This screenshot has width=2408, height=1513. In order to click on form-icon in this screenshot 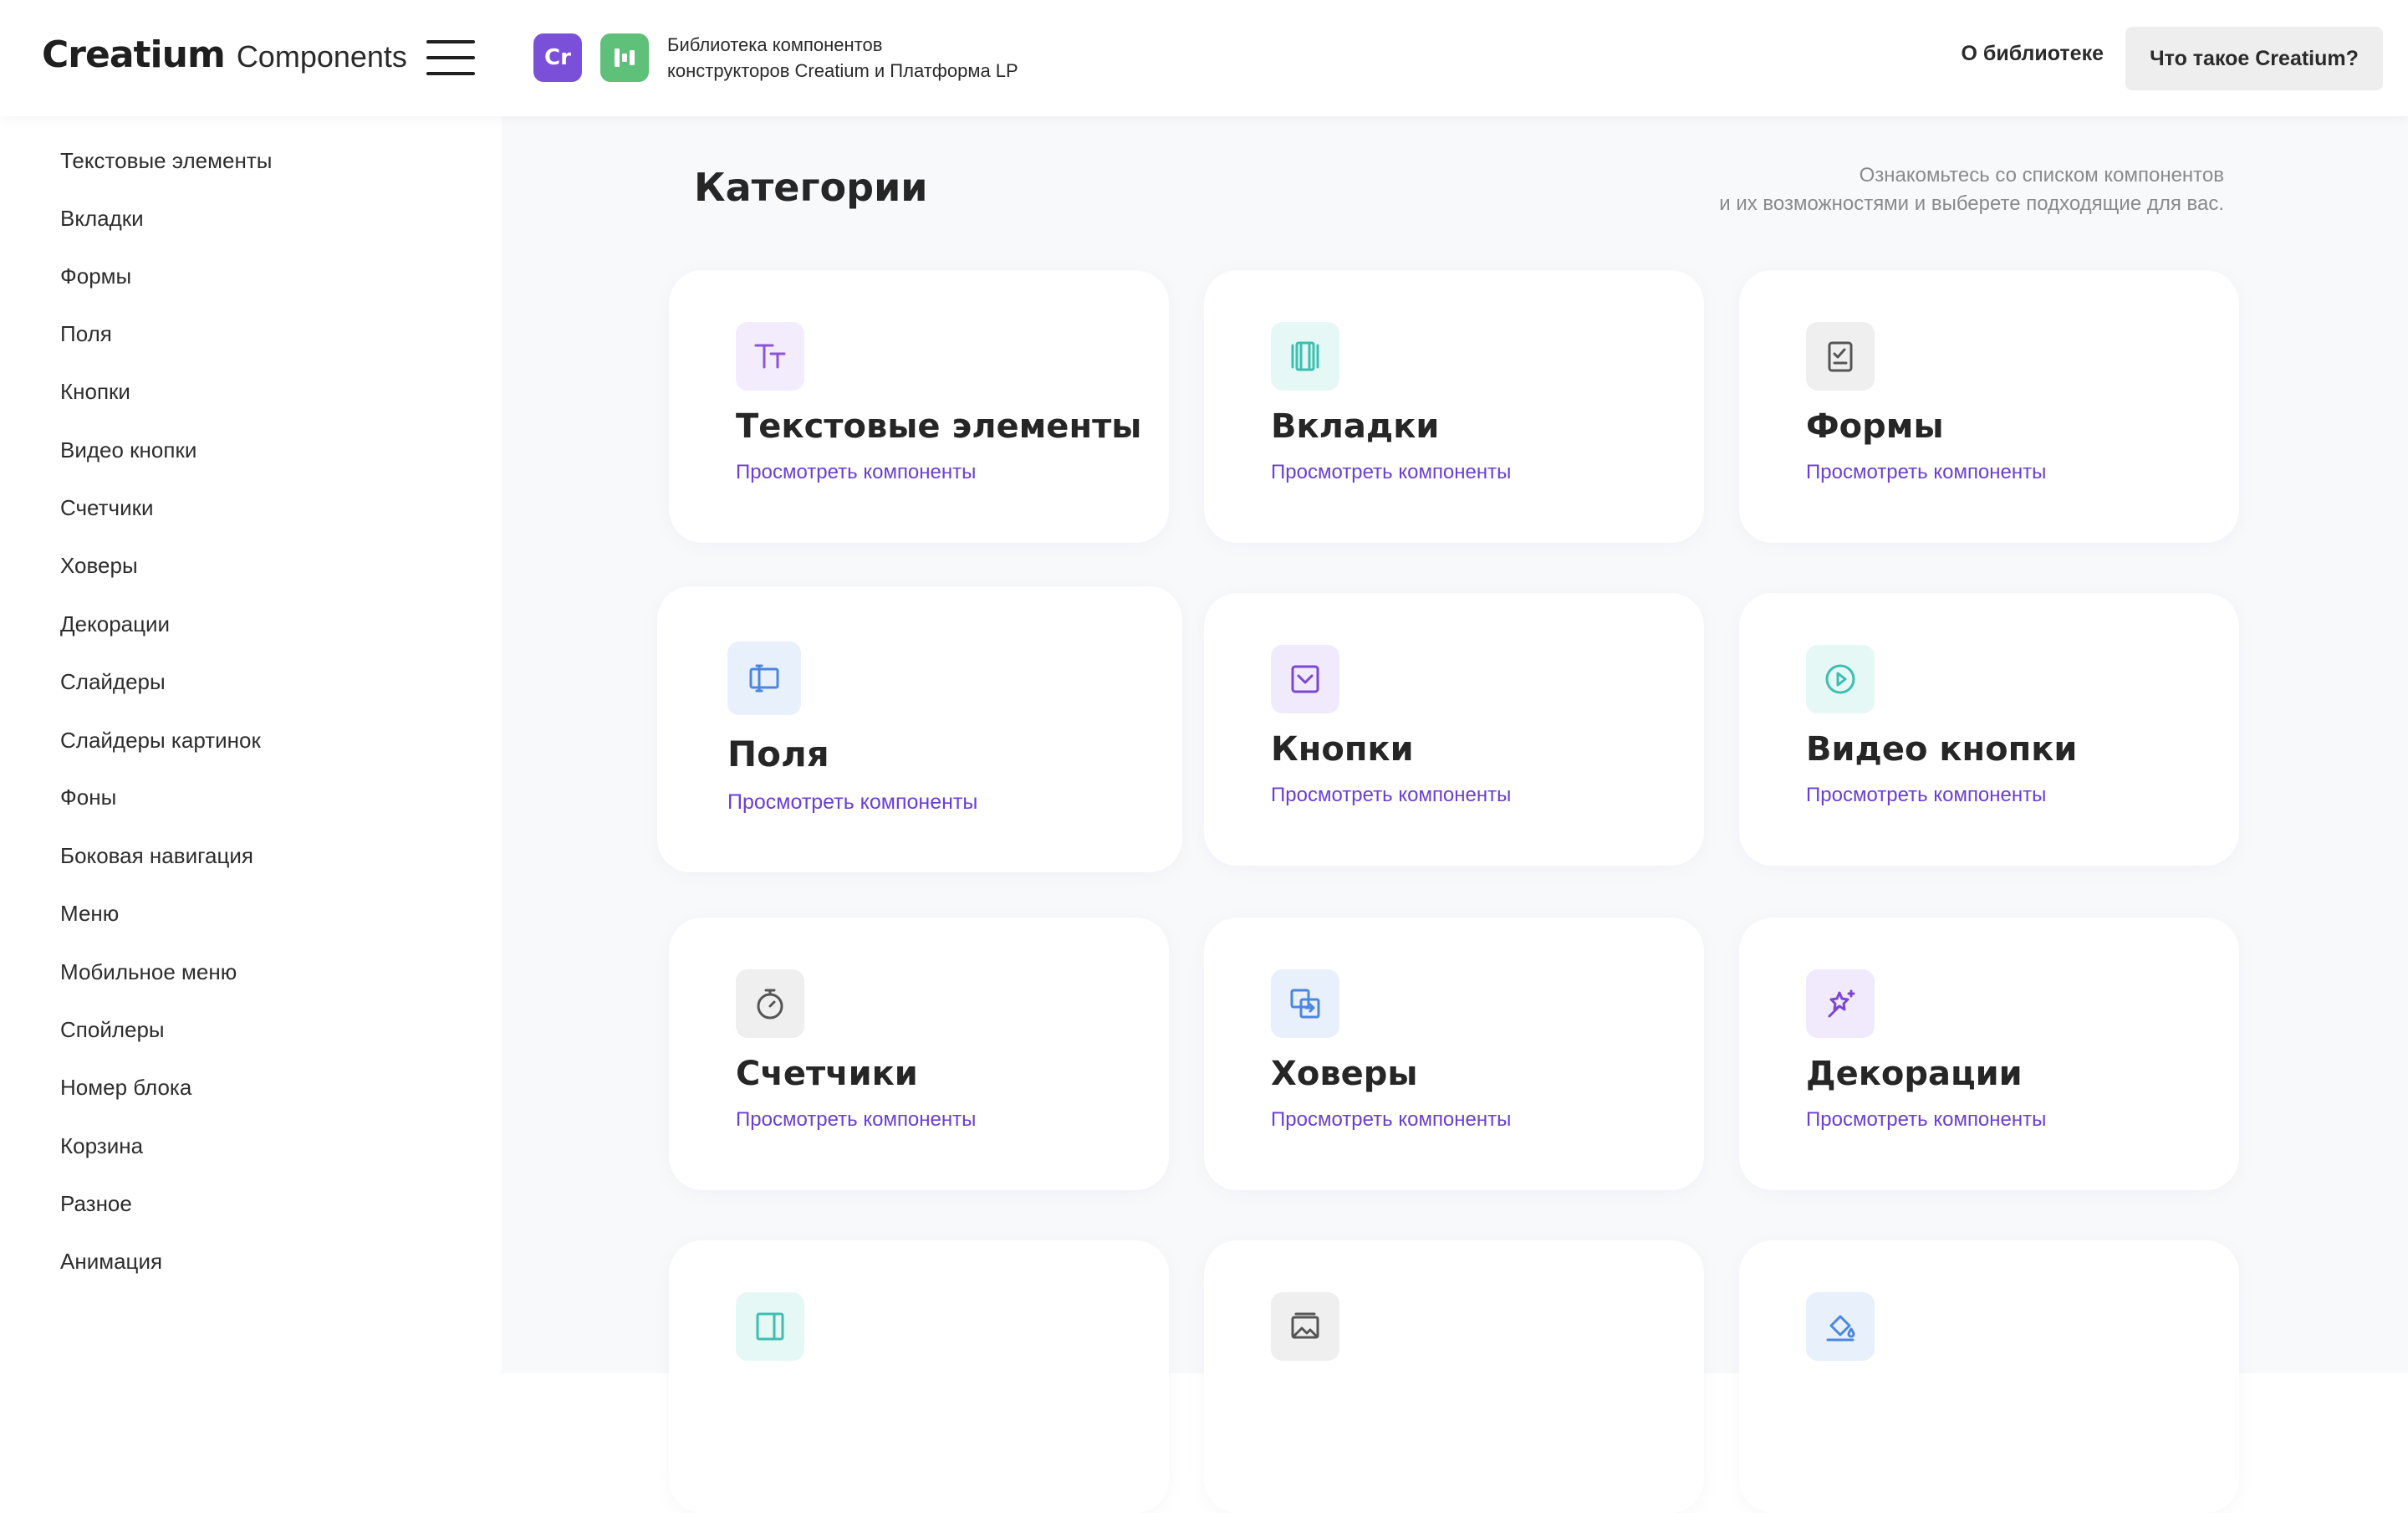, I will do `click(1841, 356)`.